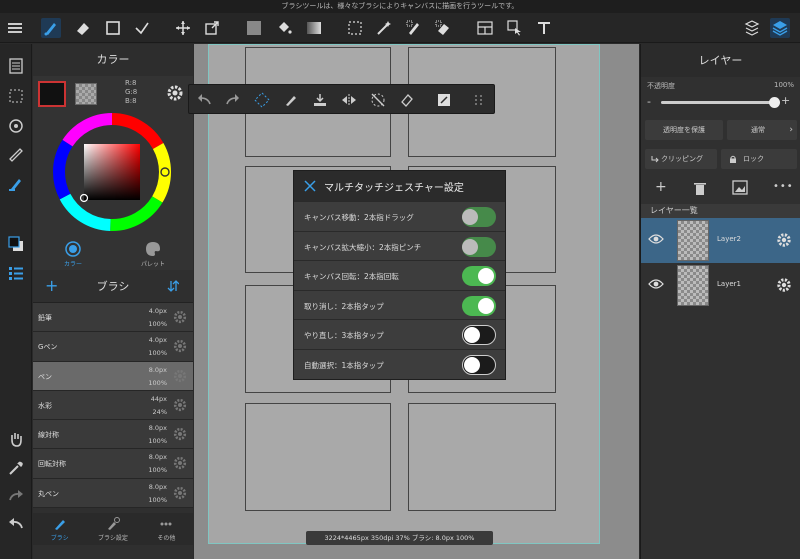 The image size is (800, 559). What do you see at coordinates (284, 28) in the screenshot?
I see `bucket-tool-icon` at bounding box center [284, 28].